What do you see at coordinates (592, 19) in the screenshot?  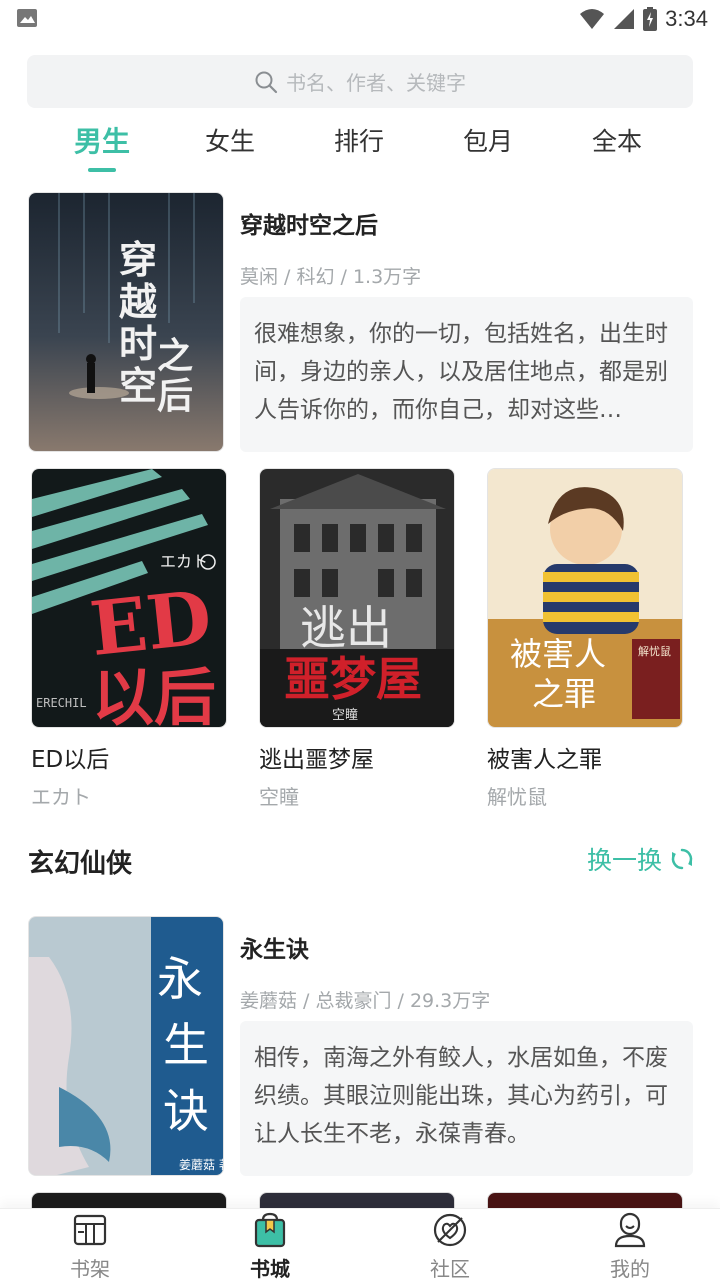 I see `wifi-icon` at bounding box center [592, 19].